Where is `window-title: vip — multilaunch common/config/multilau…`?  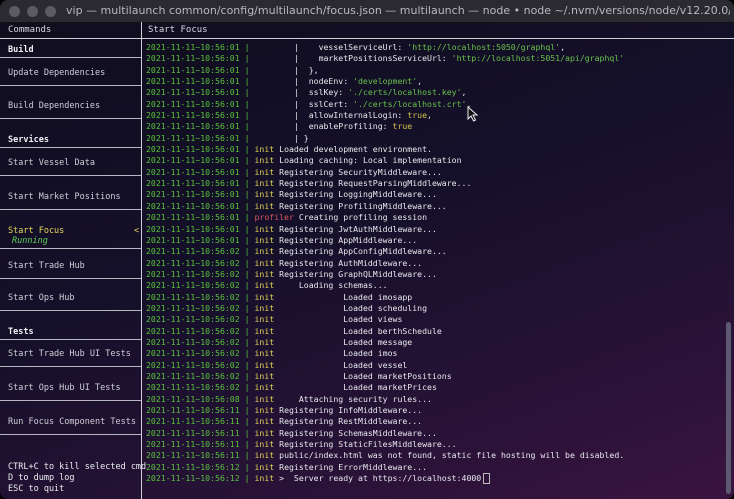
window-title: vip — multilaunch common/config/multilau… is located at coordinates (398, 10).